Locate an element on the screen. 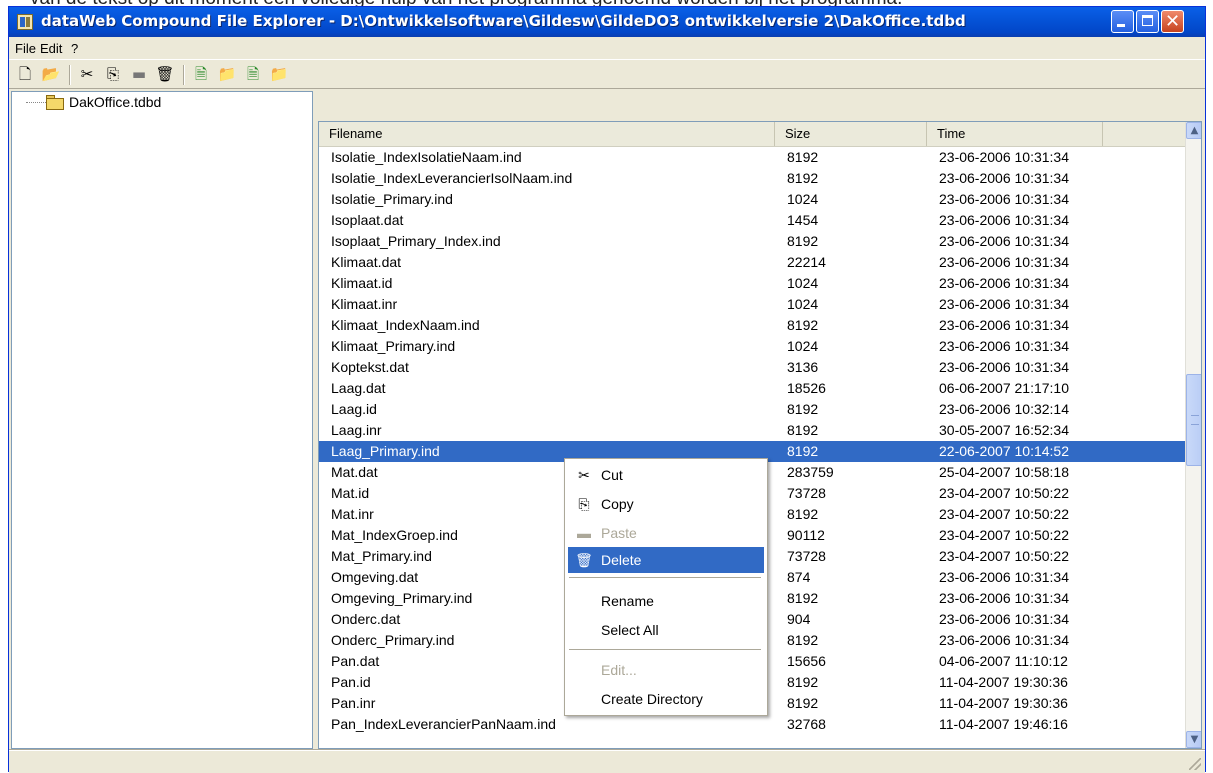  minimize-button is located at coordinates (1122, 21).